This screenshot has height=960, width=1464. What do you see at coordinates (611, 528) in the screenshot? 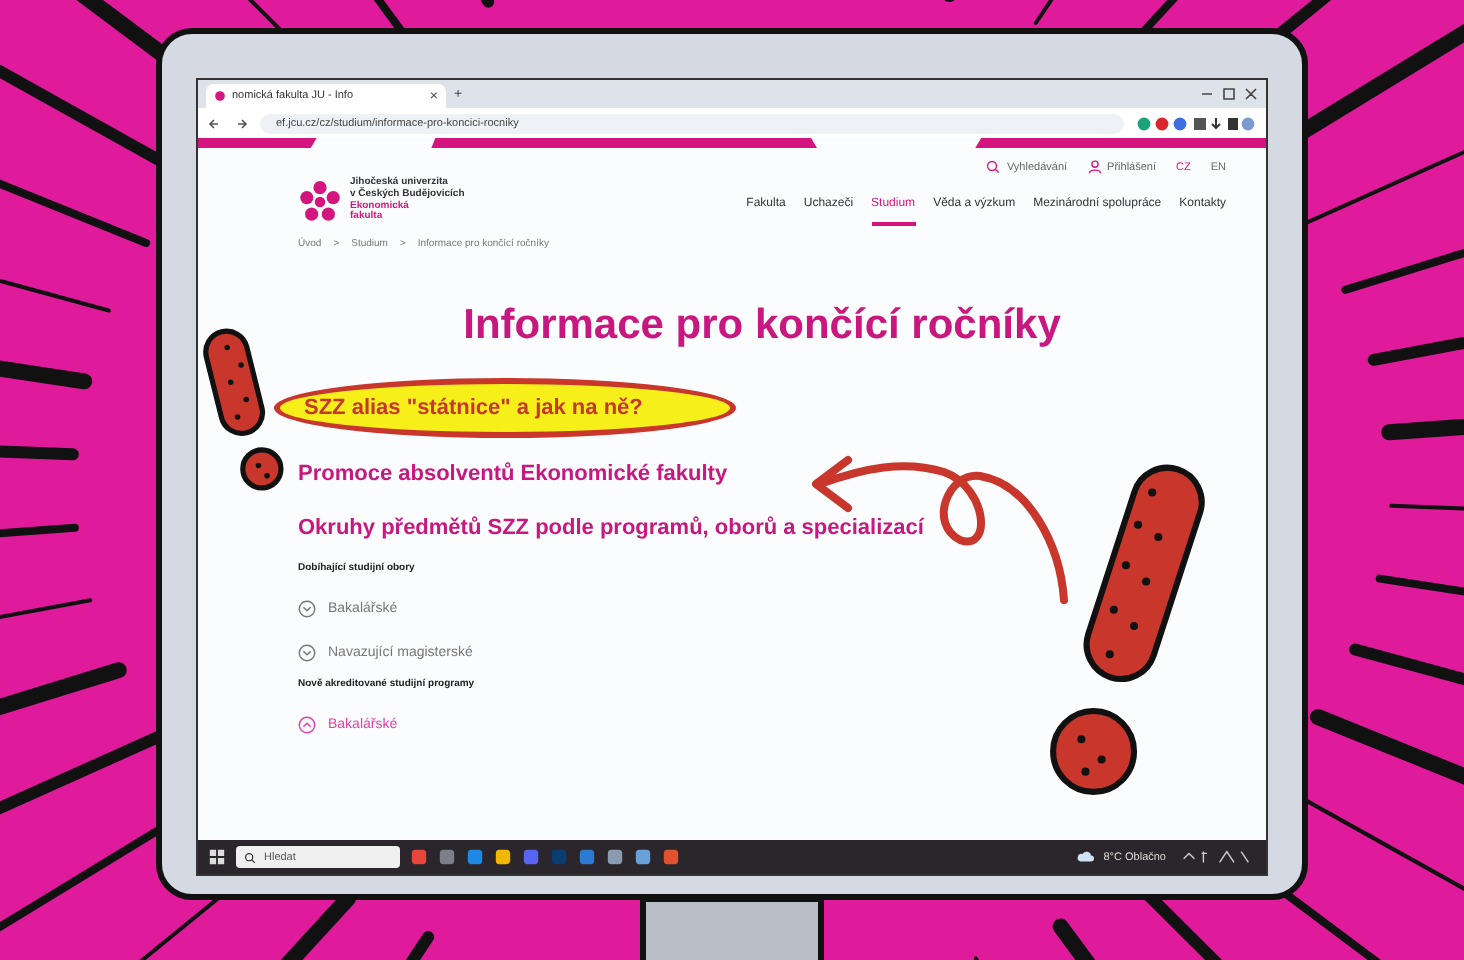
I see `page-link: Okruhy předmětů SZZ podle programů, oborů a specializací` at bounding box center [611, 528].